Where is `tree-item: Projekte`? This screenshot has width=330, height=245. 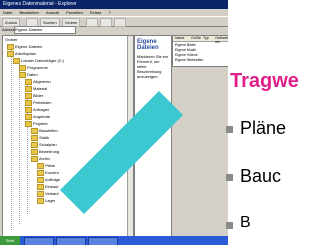
tree-item: Projekte is located at coordinates (36, 124).